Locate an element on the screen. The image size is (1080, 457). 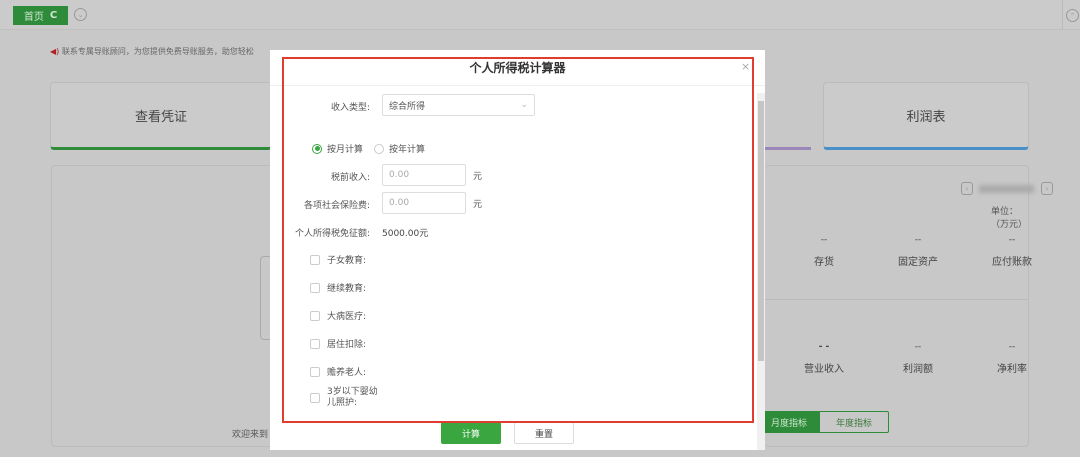
stat-revenue: - - 营业收入 is located at coordinates (824, 358).